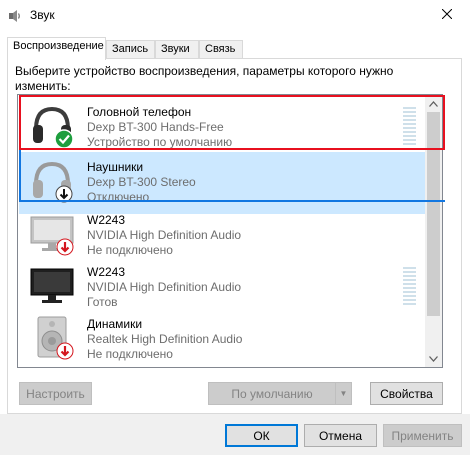 This screenshot has height=455, width=470. Describe the element at coordinates (433, 103) in the screenshot. I see `scroll-up-button` at that location.